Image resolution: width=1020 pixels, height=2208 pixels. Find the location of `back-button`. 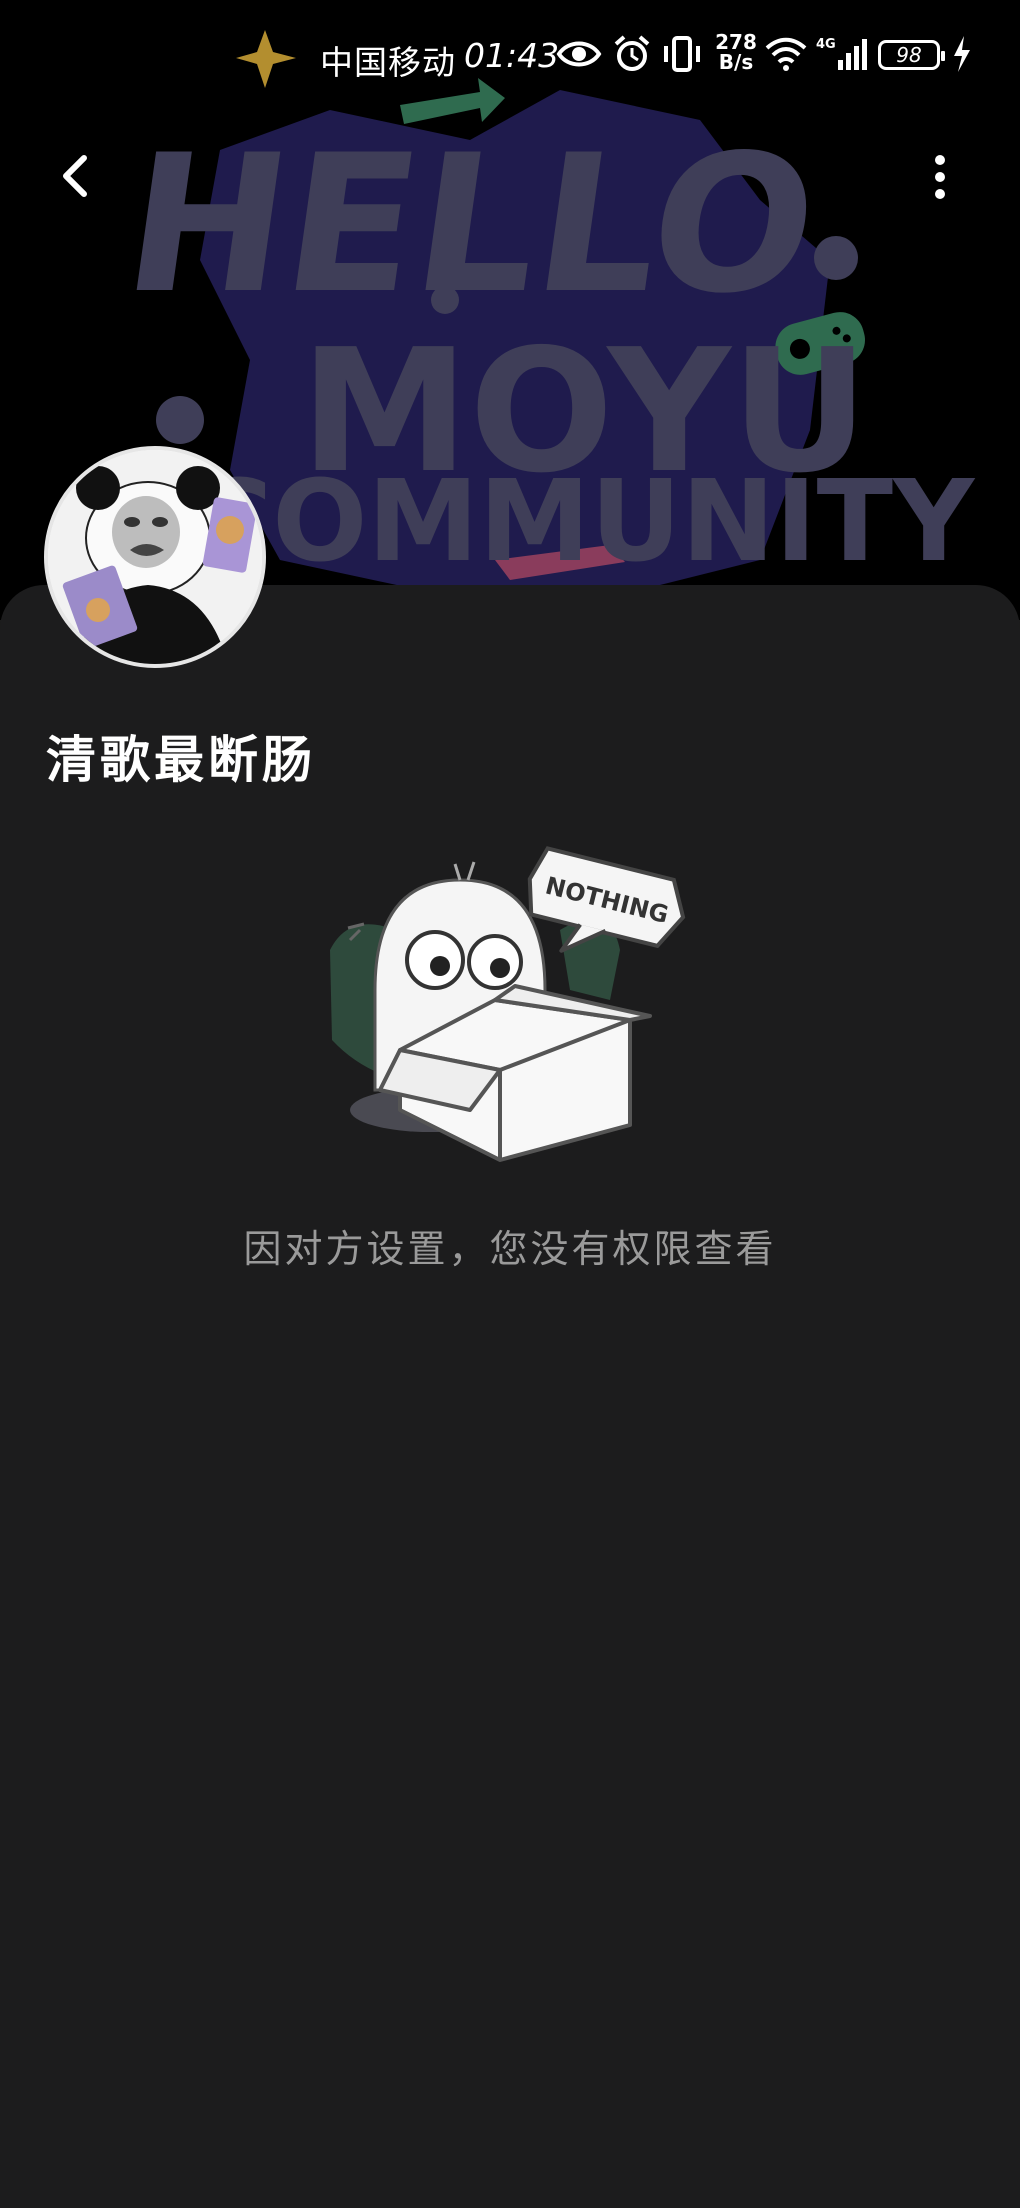

back-button is located at coordinates (80, 176).